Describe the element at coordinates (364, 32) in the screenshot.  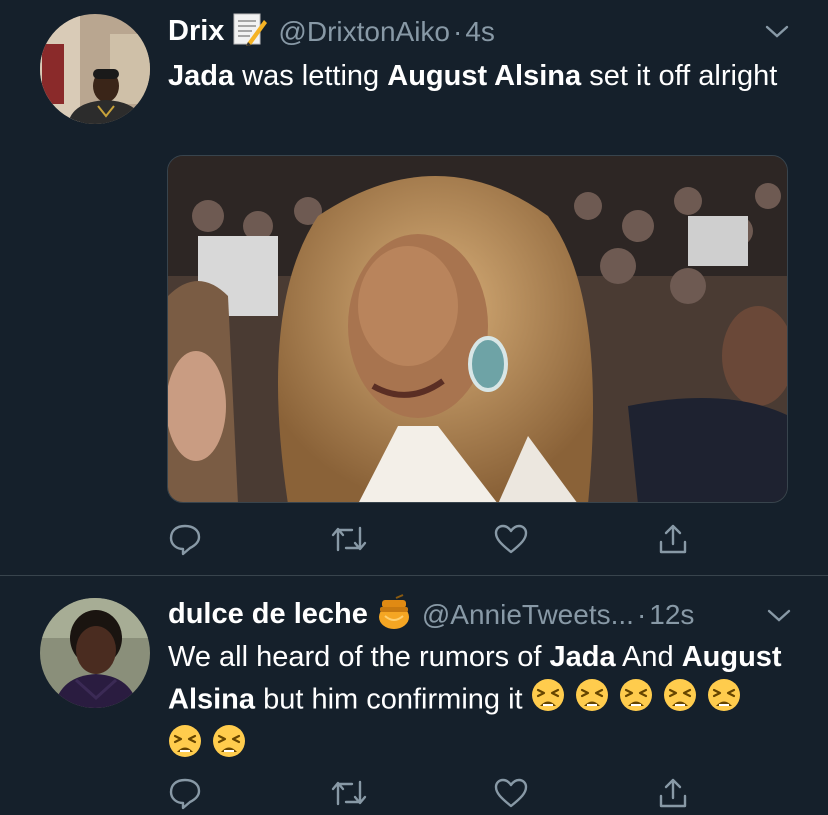
I see `user-handle: @DrixtonAiko` at that location.